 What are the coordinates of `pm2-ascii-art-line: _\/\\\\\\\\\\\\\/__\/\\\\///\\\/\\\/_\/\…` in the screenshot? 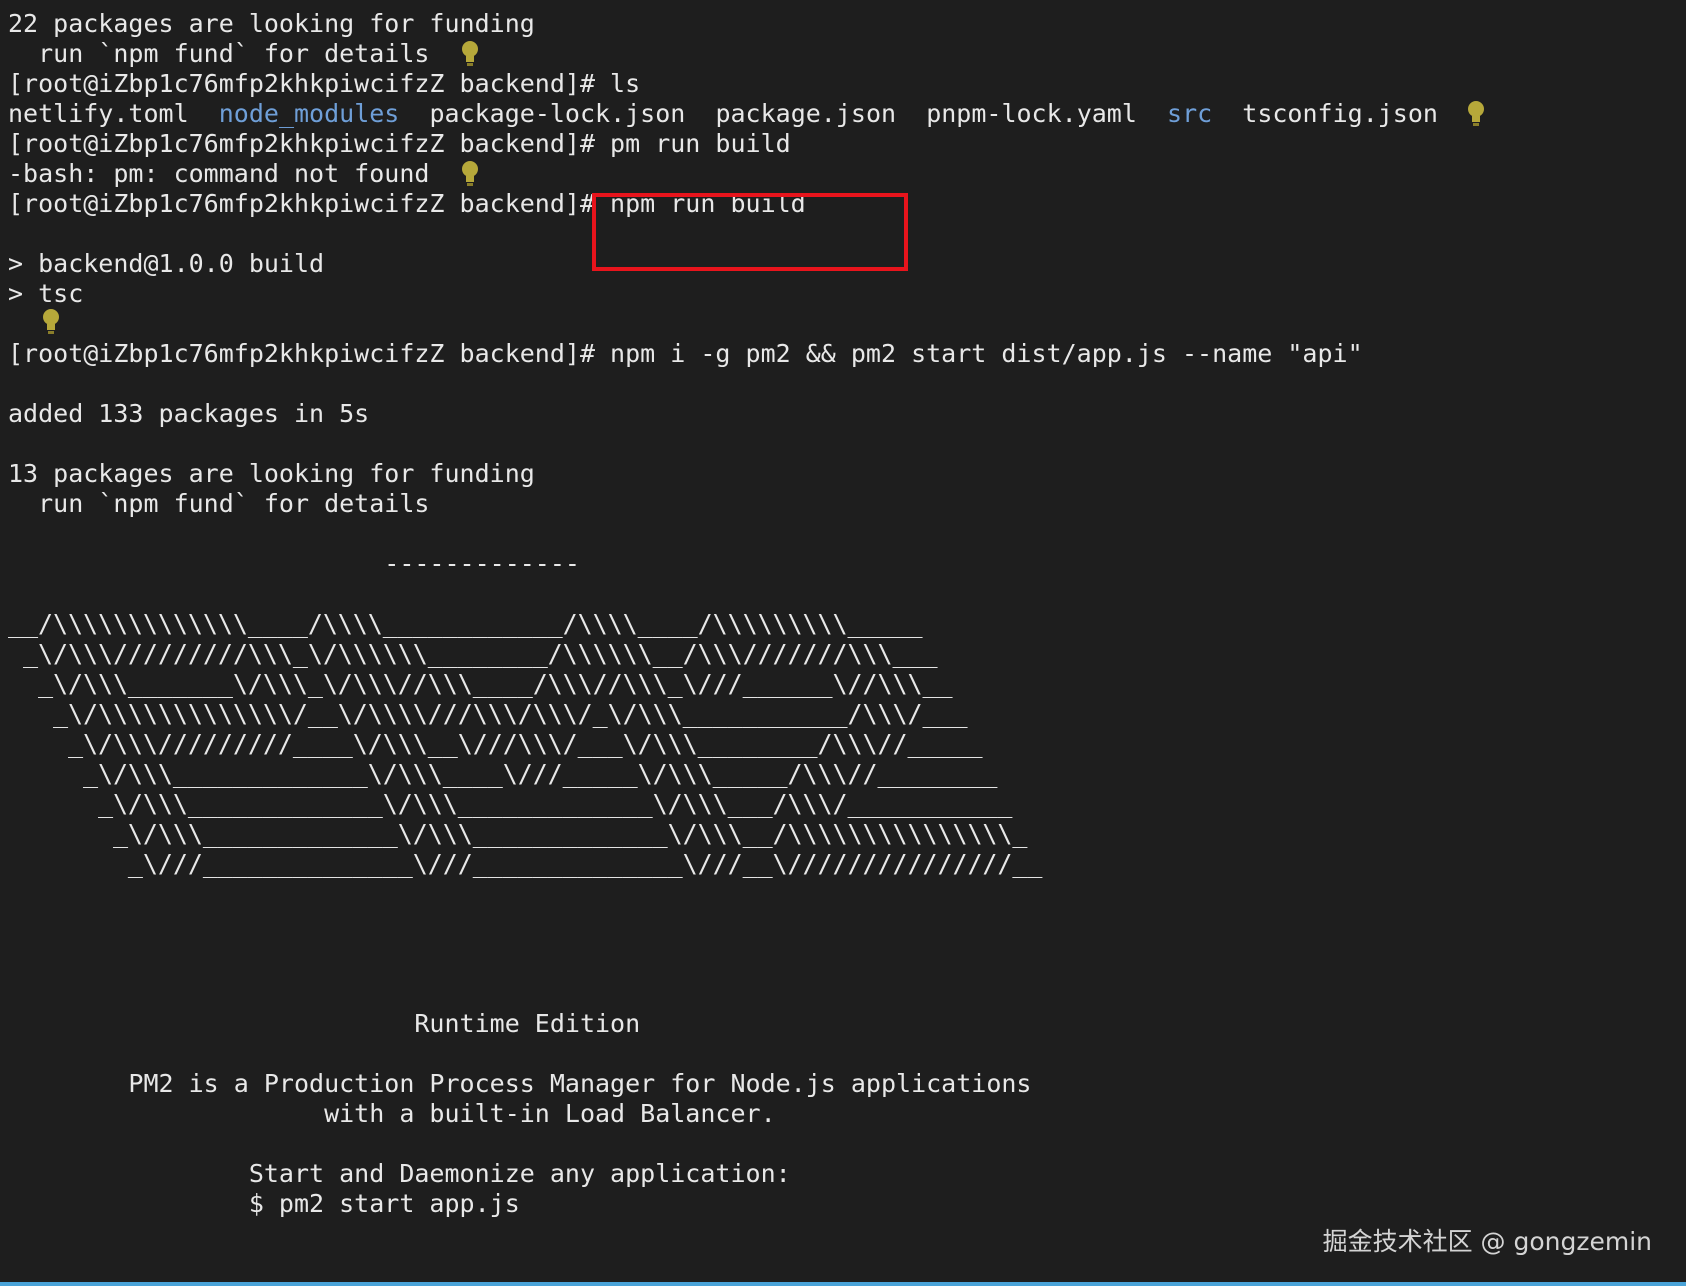 It's located at (488, 713).